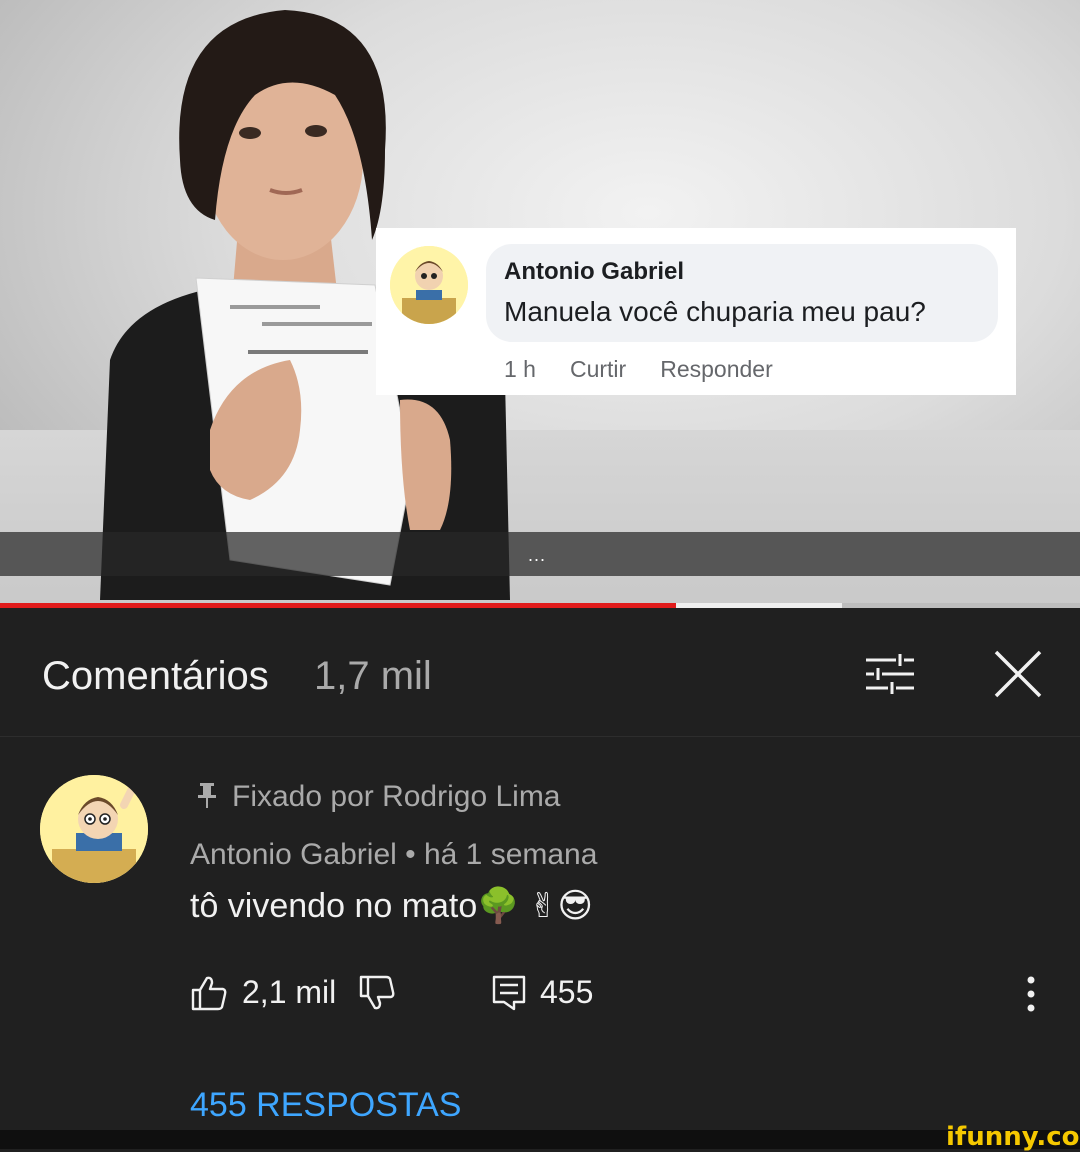 The width and height of the screenshot is (1080, 1152). I want to click on reply-link: Responder, so click(716, 369).